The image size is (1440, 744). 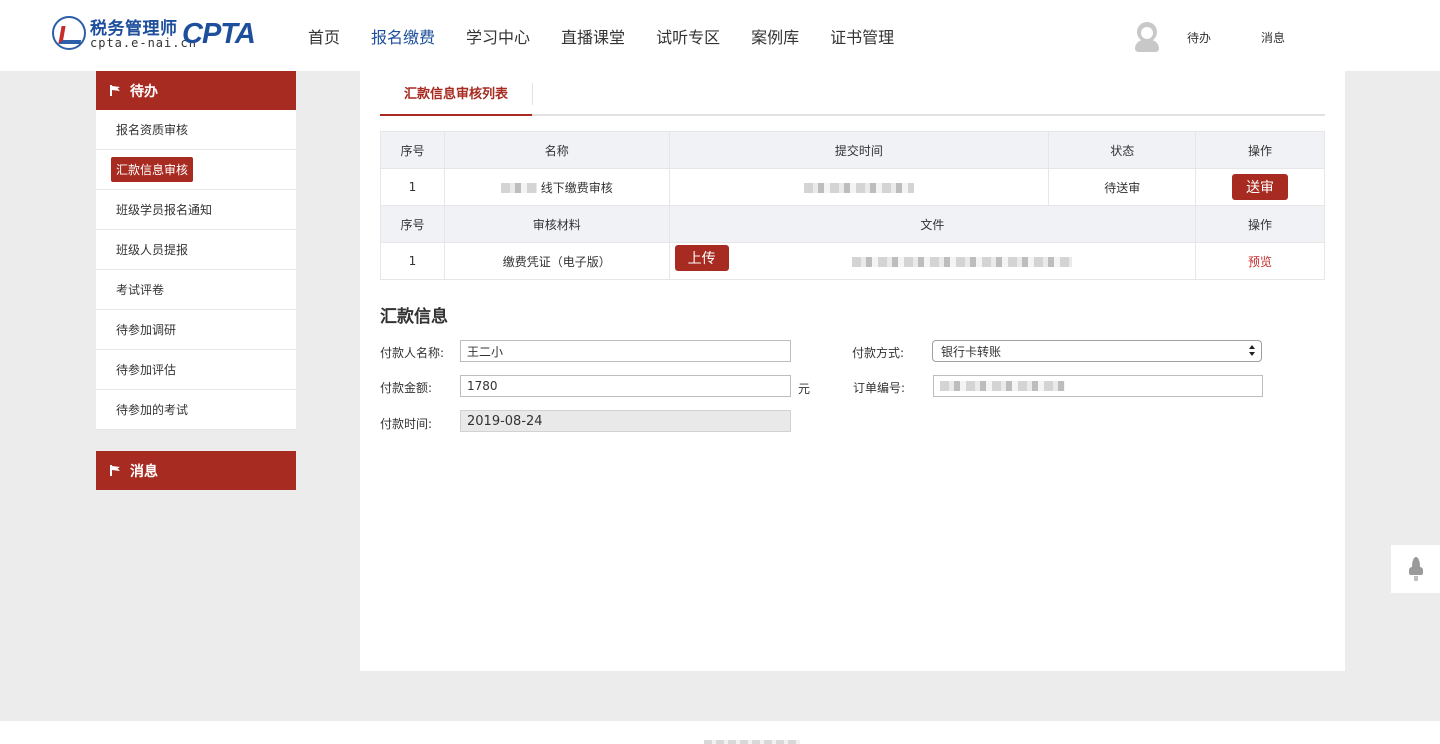 I want to click on cell-file: 上传, so click(x=932, y=261).